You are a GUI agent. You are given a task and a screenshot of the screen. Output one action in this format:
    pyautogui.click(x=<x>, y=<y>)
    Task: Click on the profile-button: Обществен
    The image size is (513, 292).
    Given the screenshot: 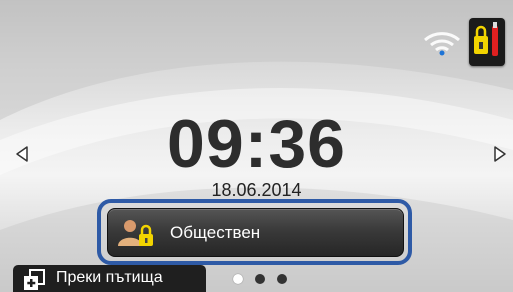 What is the action you would take?
    pyautogui.click(x=255, y=232)
    